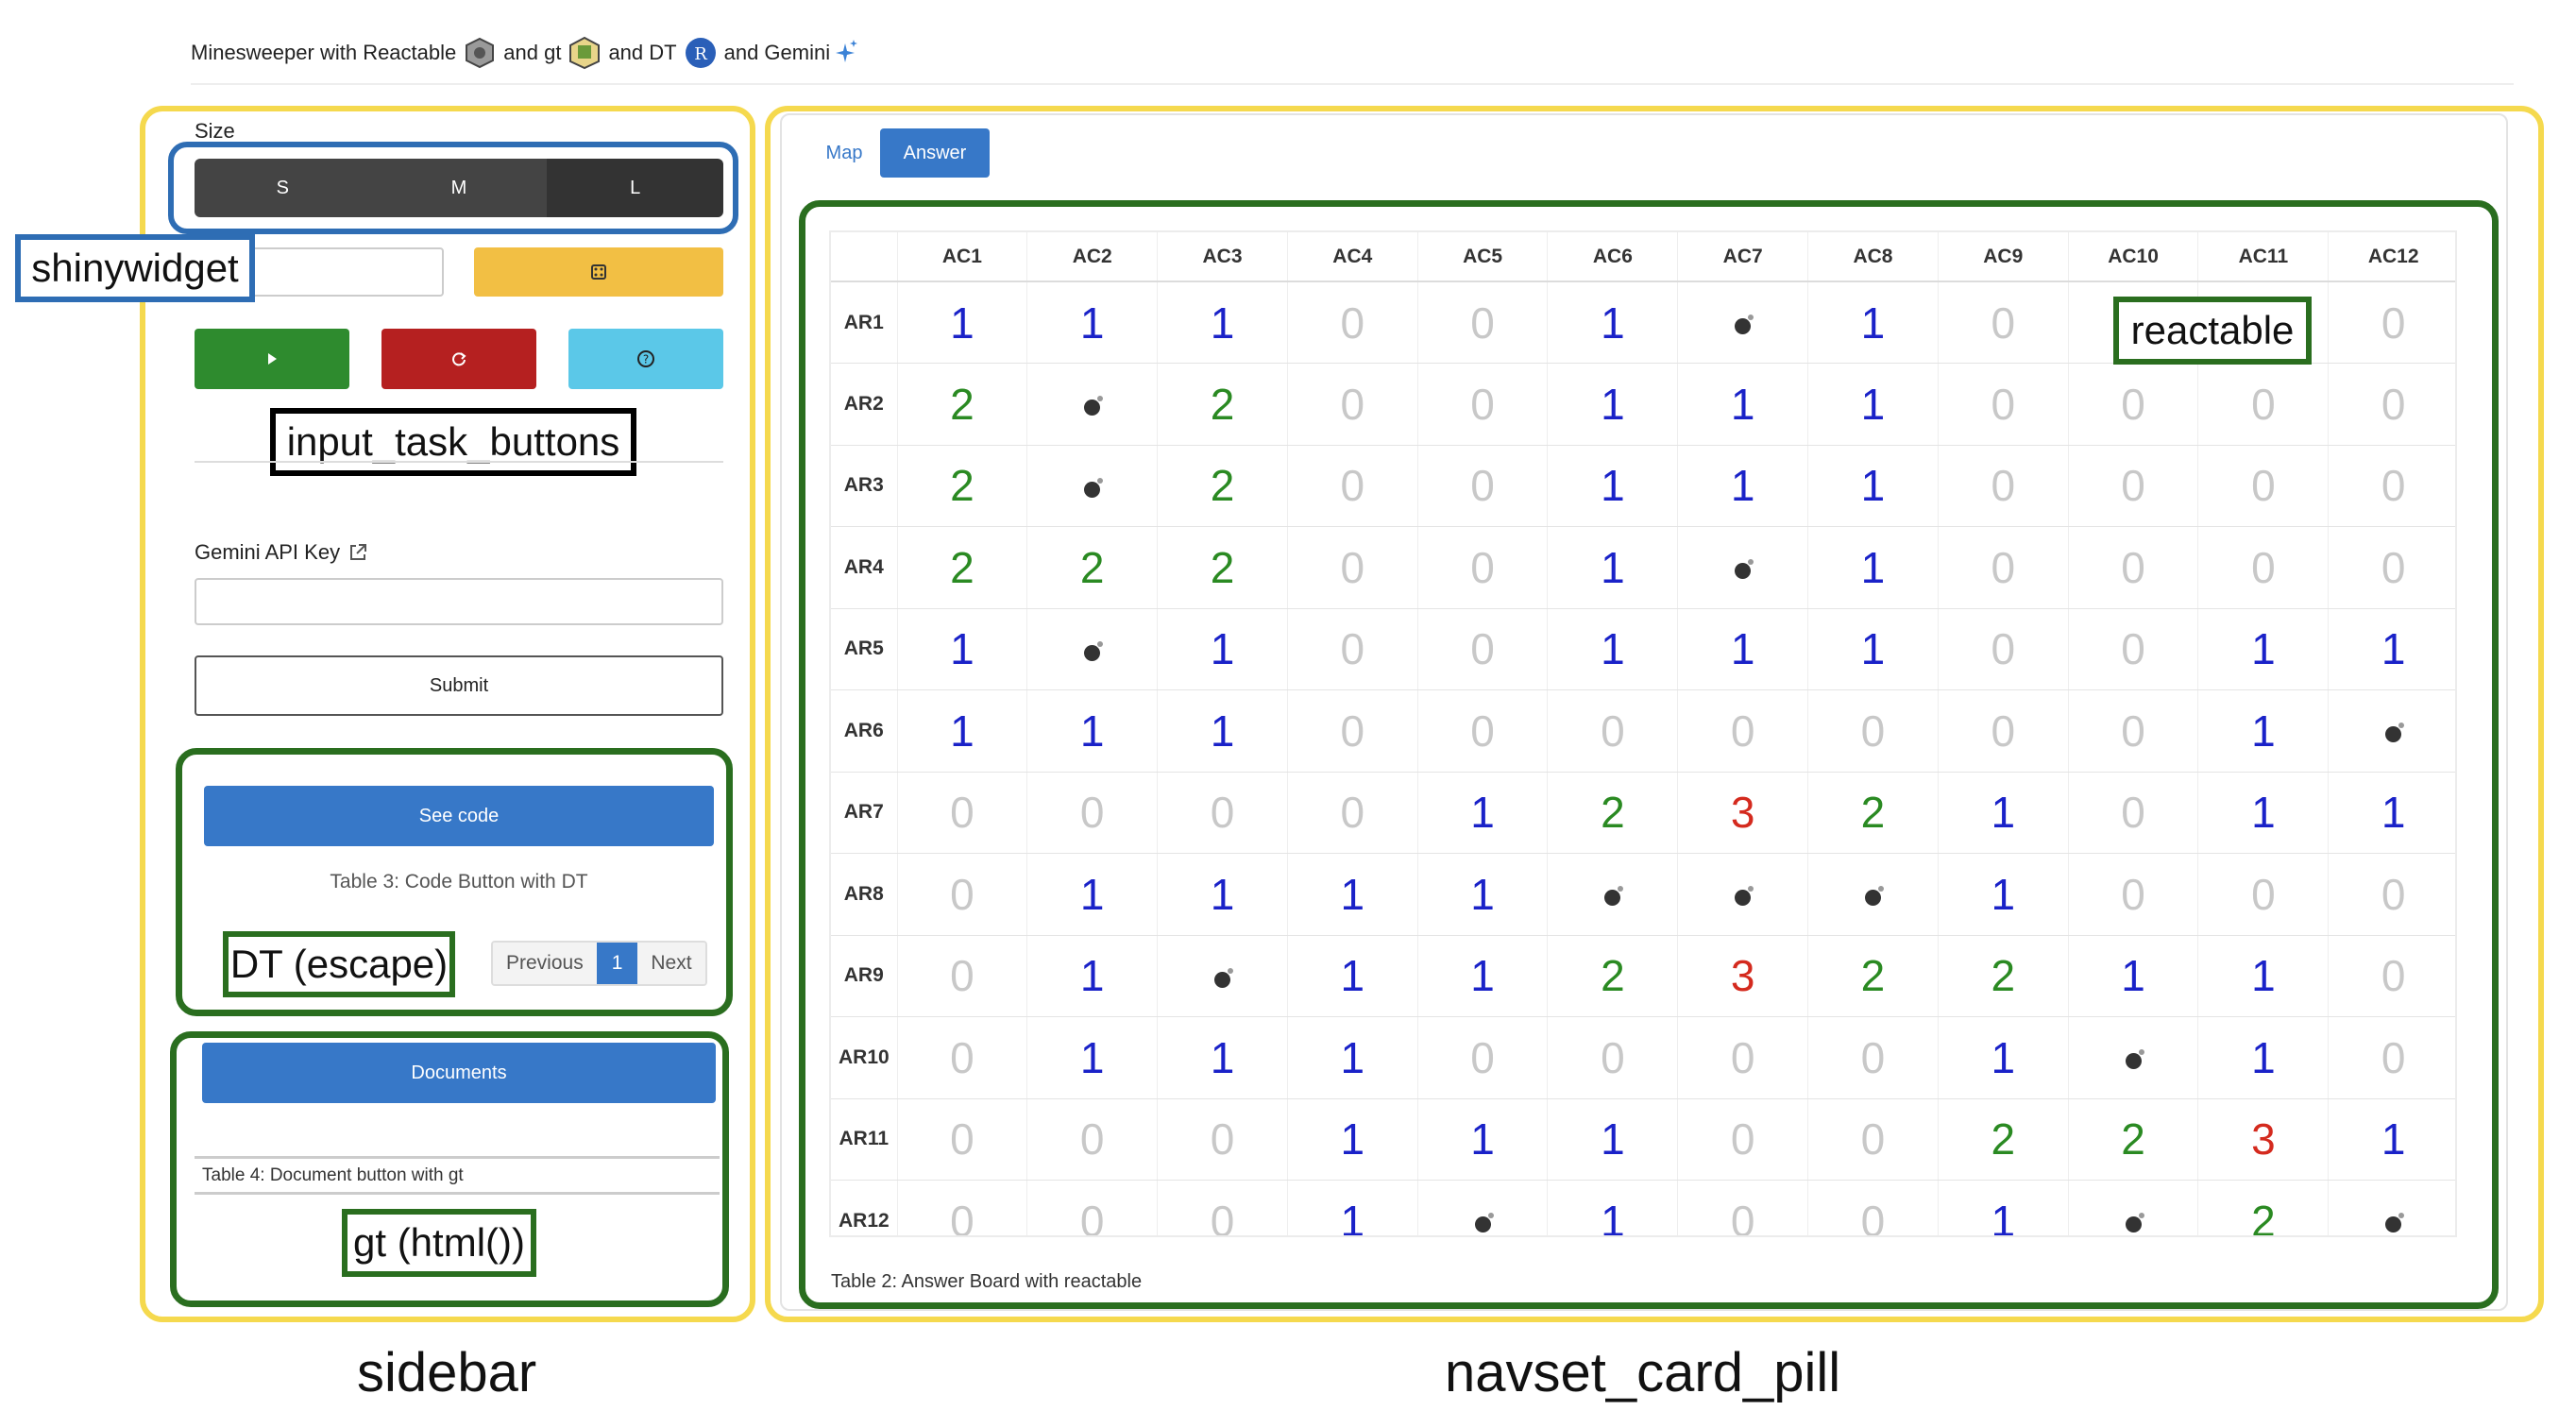  What do you see at coordinates (1222, 257) in the screenshot?
I see `column-header-ac3: AC3` at bounding box center [1222, 257].